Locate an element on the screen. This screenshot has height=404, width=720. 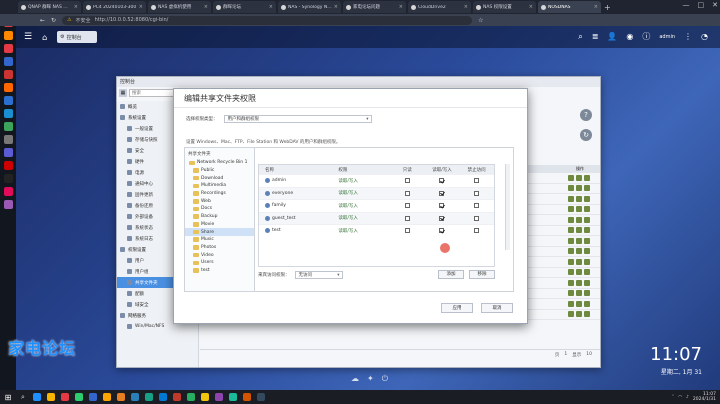
tree-node: Public is located at coordinates (219, 171).